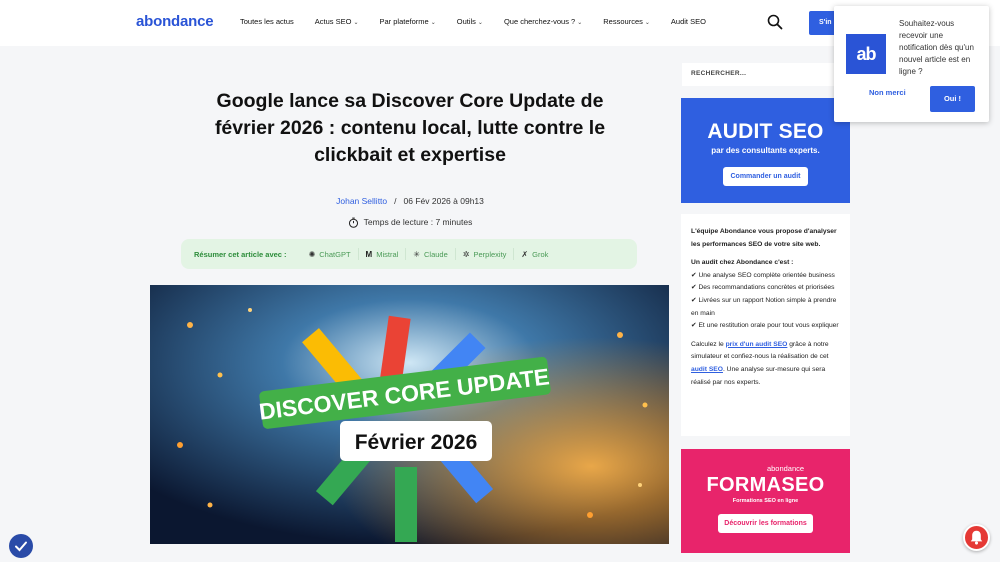 The height and width of the screenshot is (562, 1000). I want to click on publish-date: 06 Fév 2026 à 09h13, so click(443, 201).